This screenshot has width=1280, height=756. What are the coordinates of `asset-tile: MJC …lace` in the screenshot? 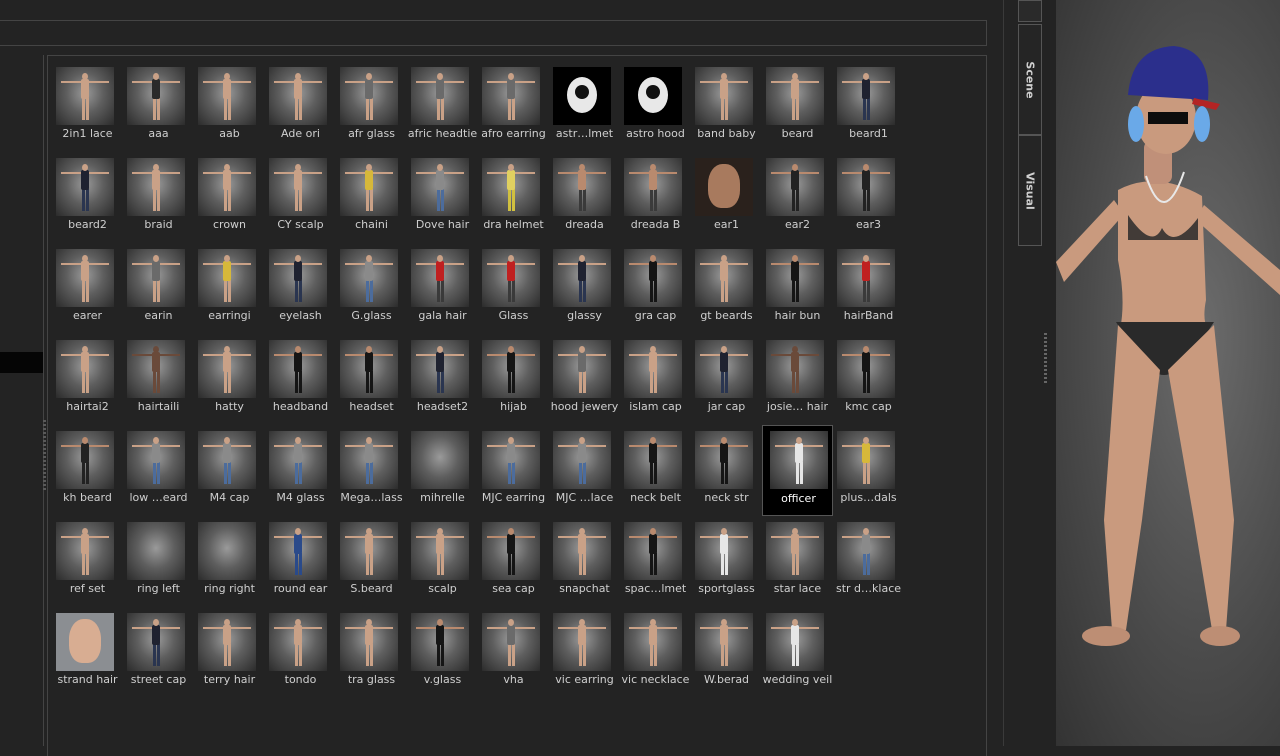 It's located at (584, 470).